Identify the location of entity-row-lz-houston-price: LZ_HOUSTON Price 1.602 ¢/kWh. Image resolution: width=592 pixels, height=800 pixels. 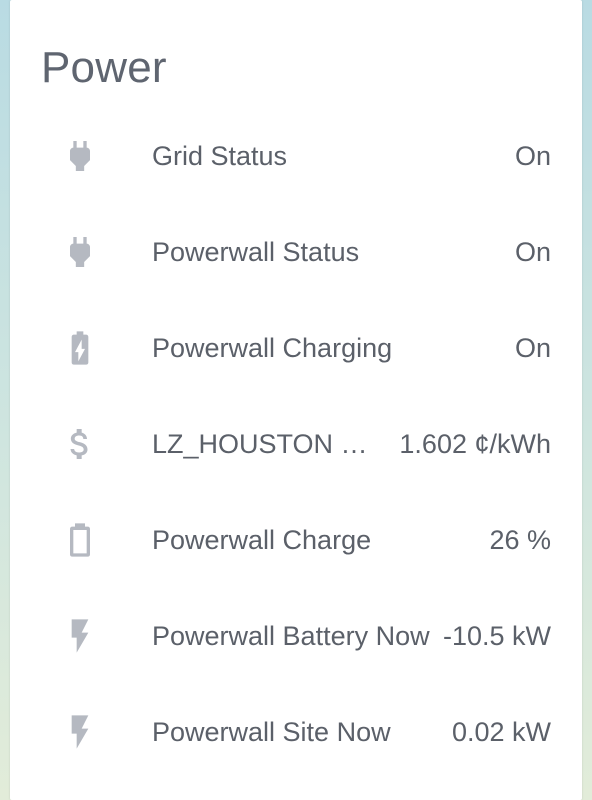
(296, 444).